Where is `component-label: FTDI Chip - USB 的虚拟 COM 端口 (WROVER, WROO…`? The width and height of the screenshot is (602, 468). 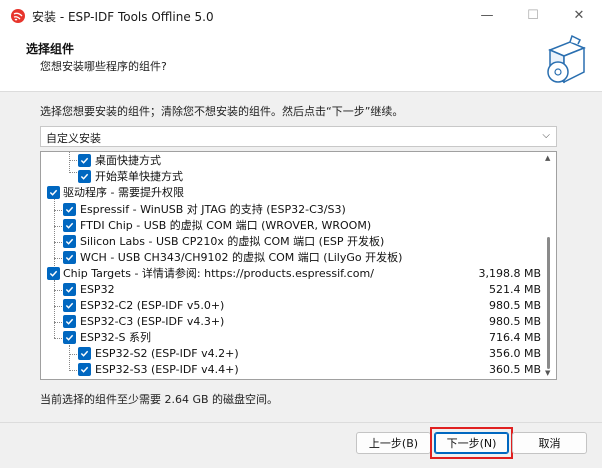
component-label: FTDI Chip - USB 的虚拟 COM 端口 (WROVER, WROO… is located at coordinates (226, 225).